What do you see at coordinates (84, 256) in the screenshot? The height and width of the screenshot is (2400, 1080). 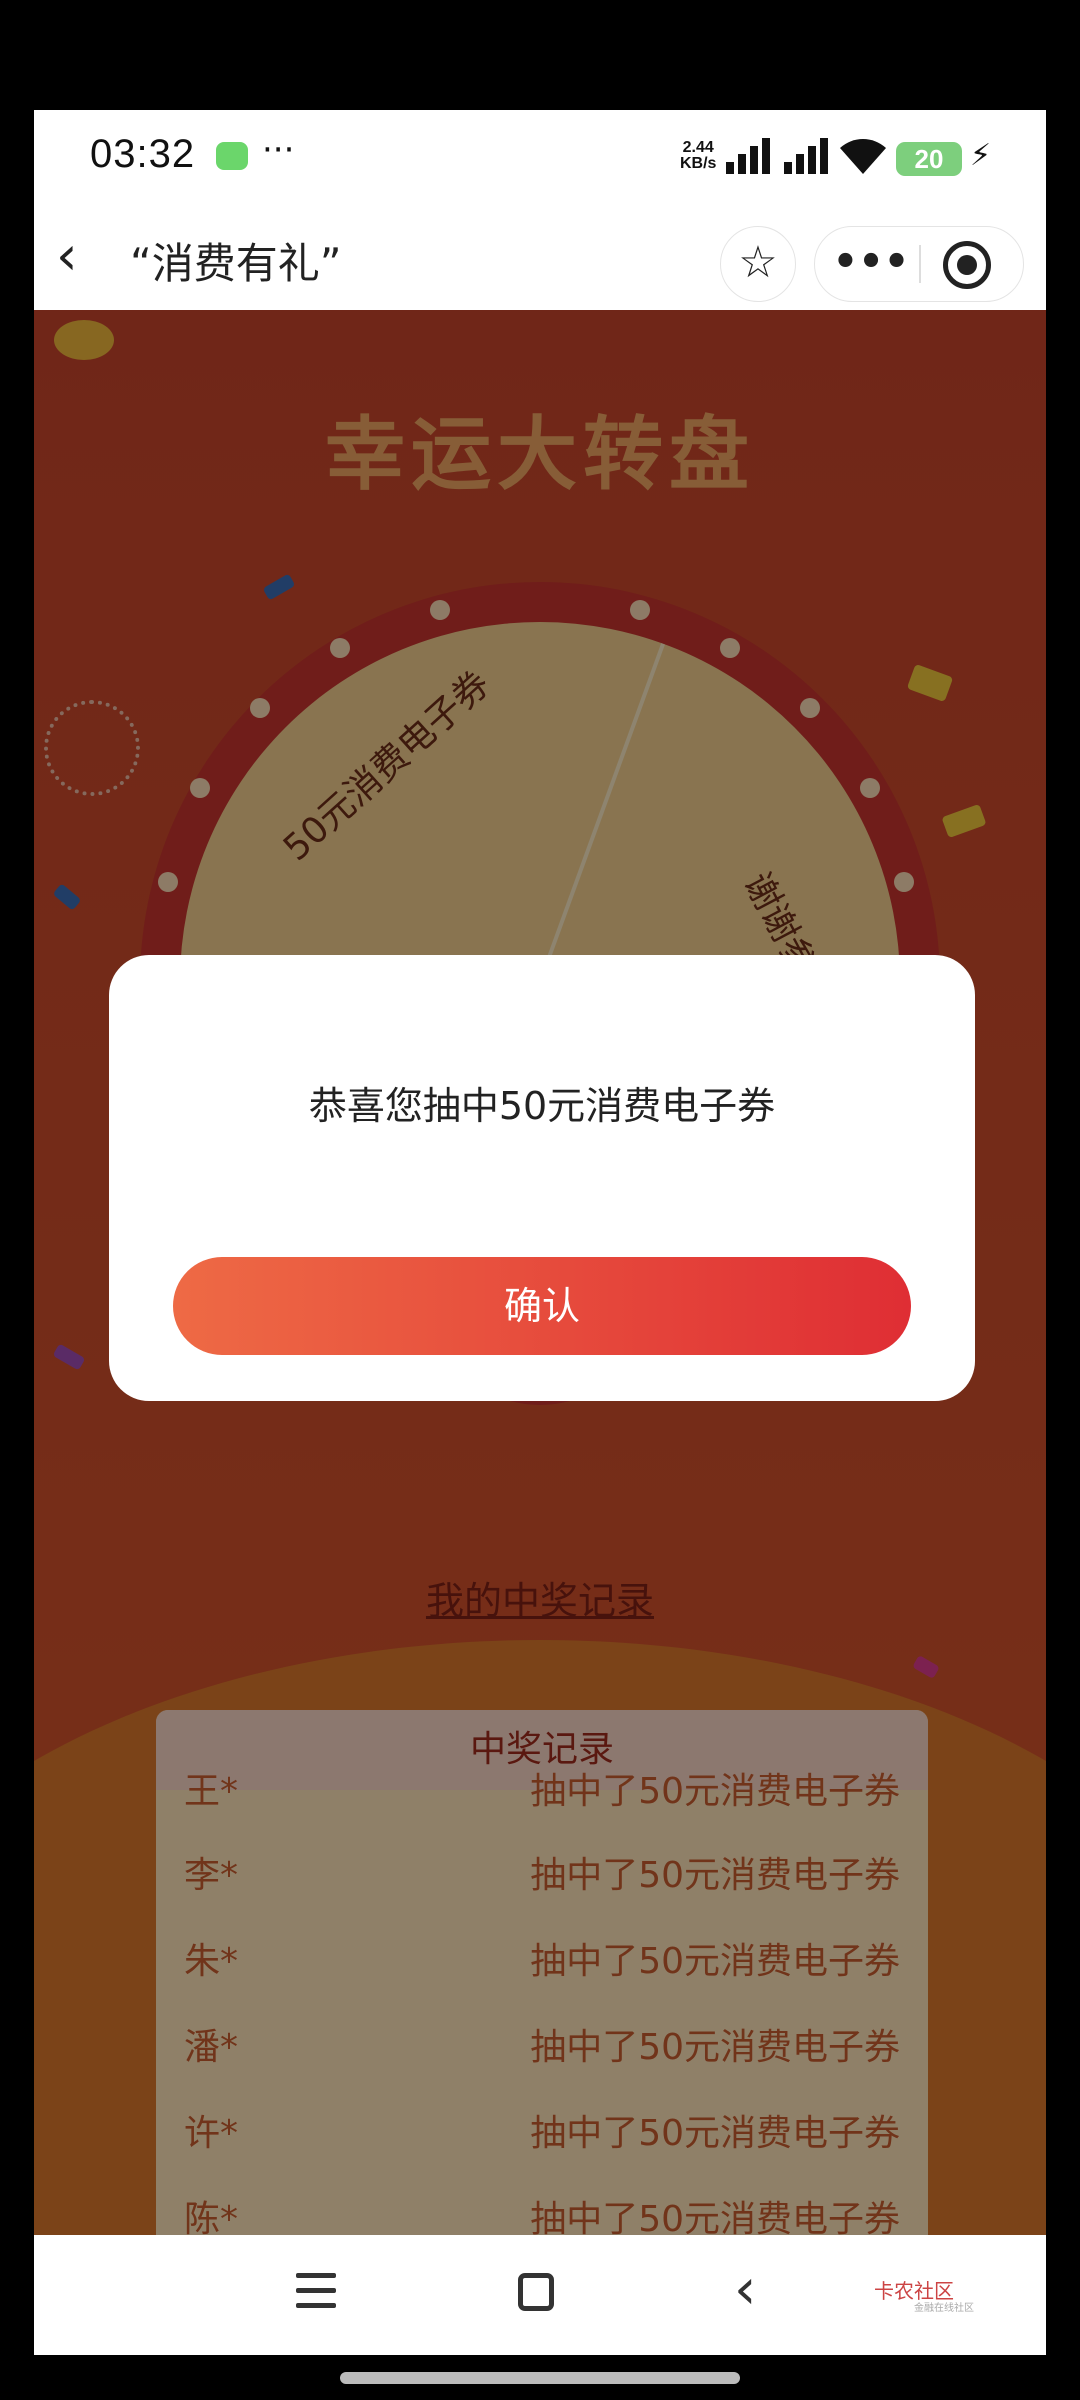 I see `back-button: ‹` at bounding box center [84, 256].